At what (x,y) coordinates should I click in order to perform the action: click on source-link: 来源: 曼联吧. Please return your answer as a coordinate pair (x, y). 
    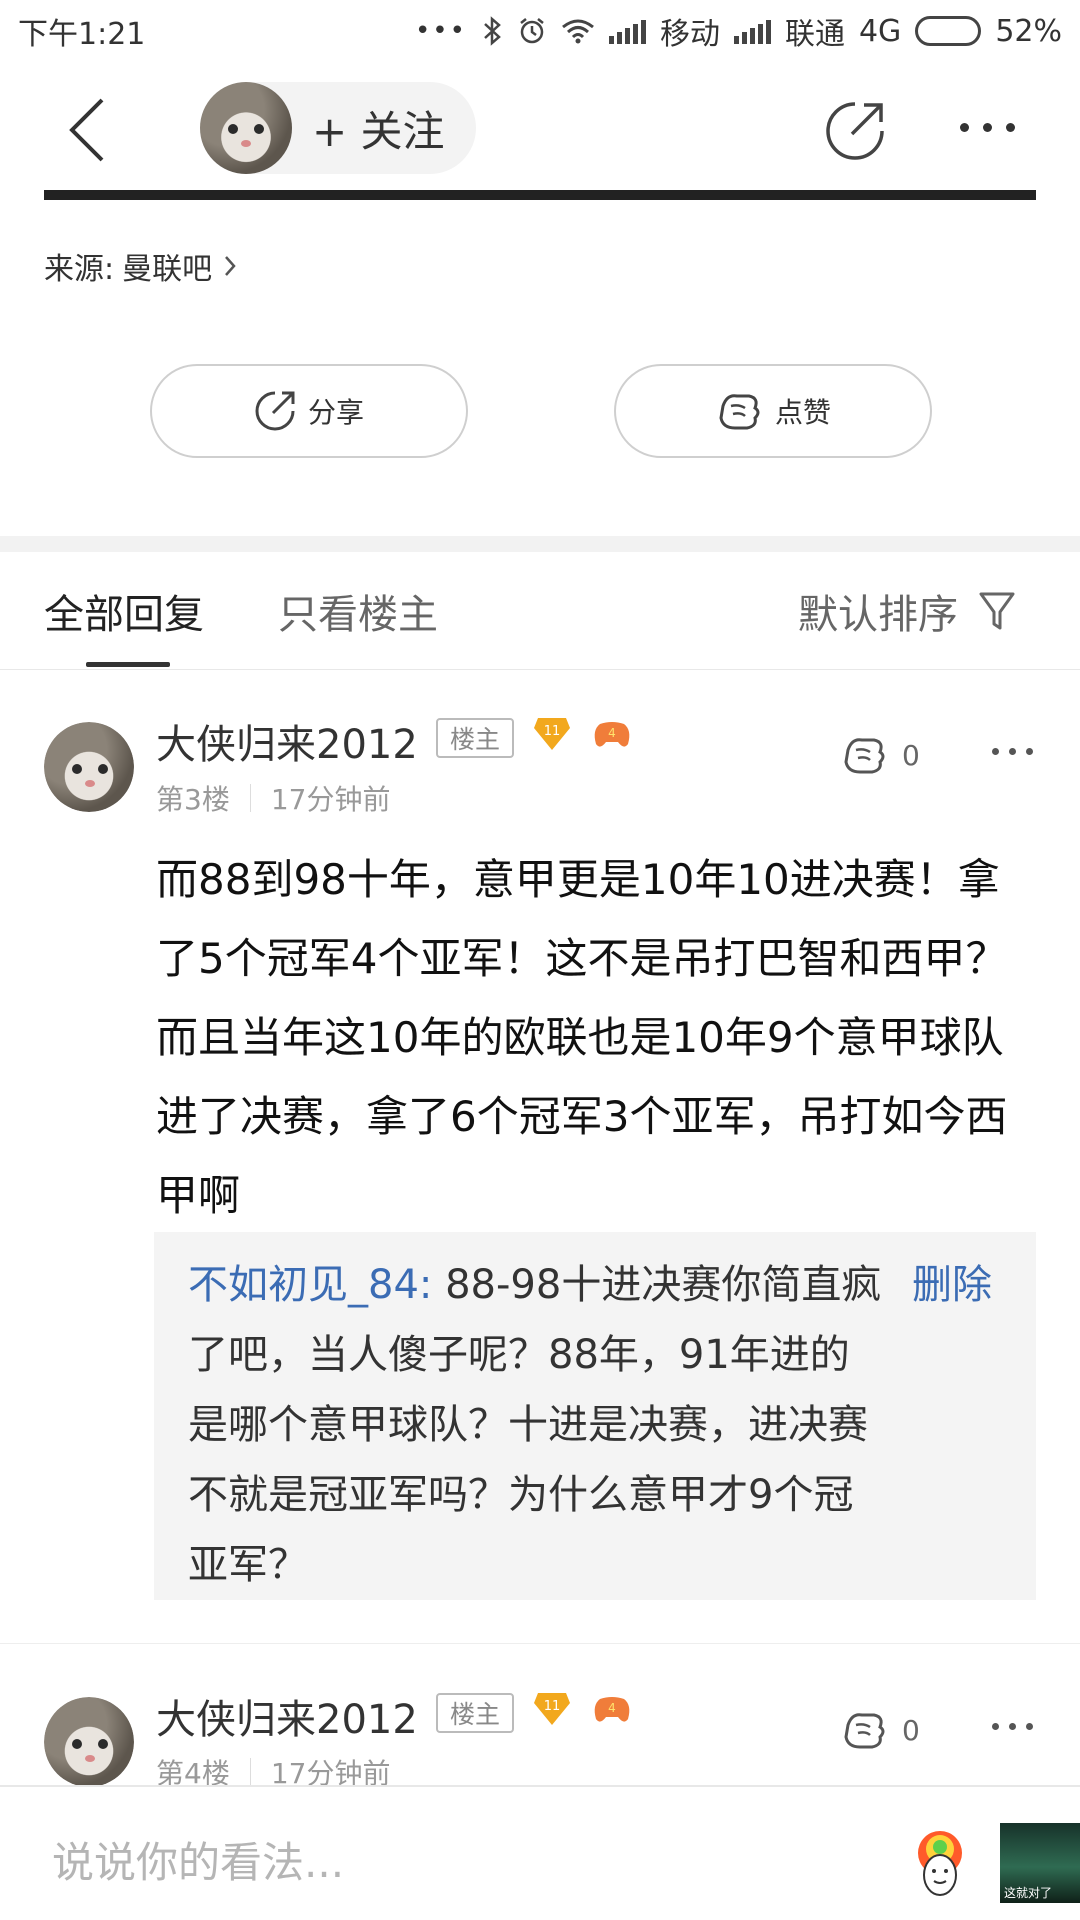
    Looking at the image, I should click on (142, 266).